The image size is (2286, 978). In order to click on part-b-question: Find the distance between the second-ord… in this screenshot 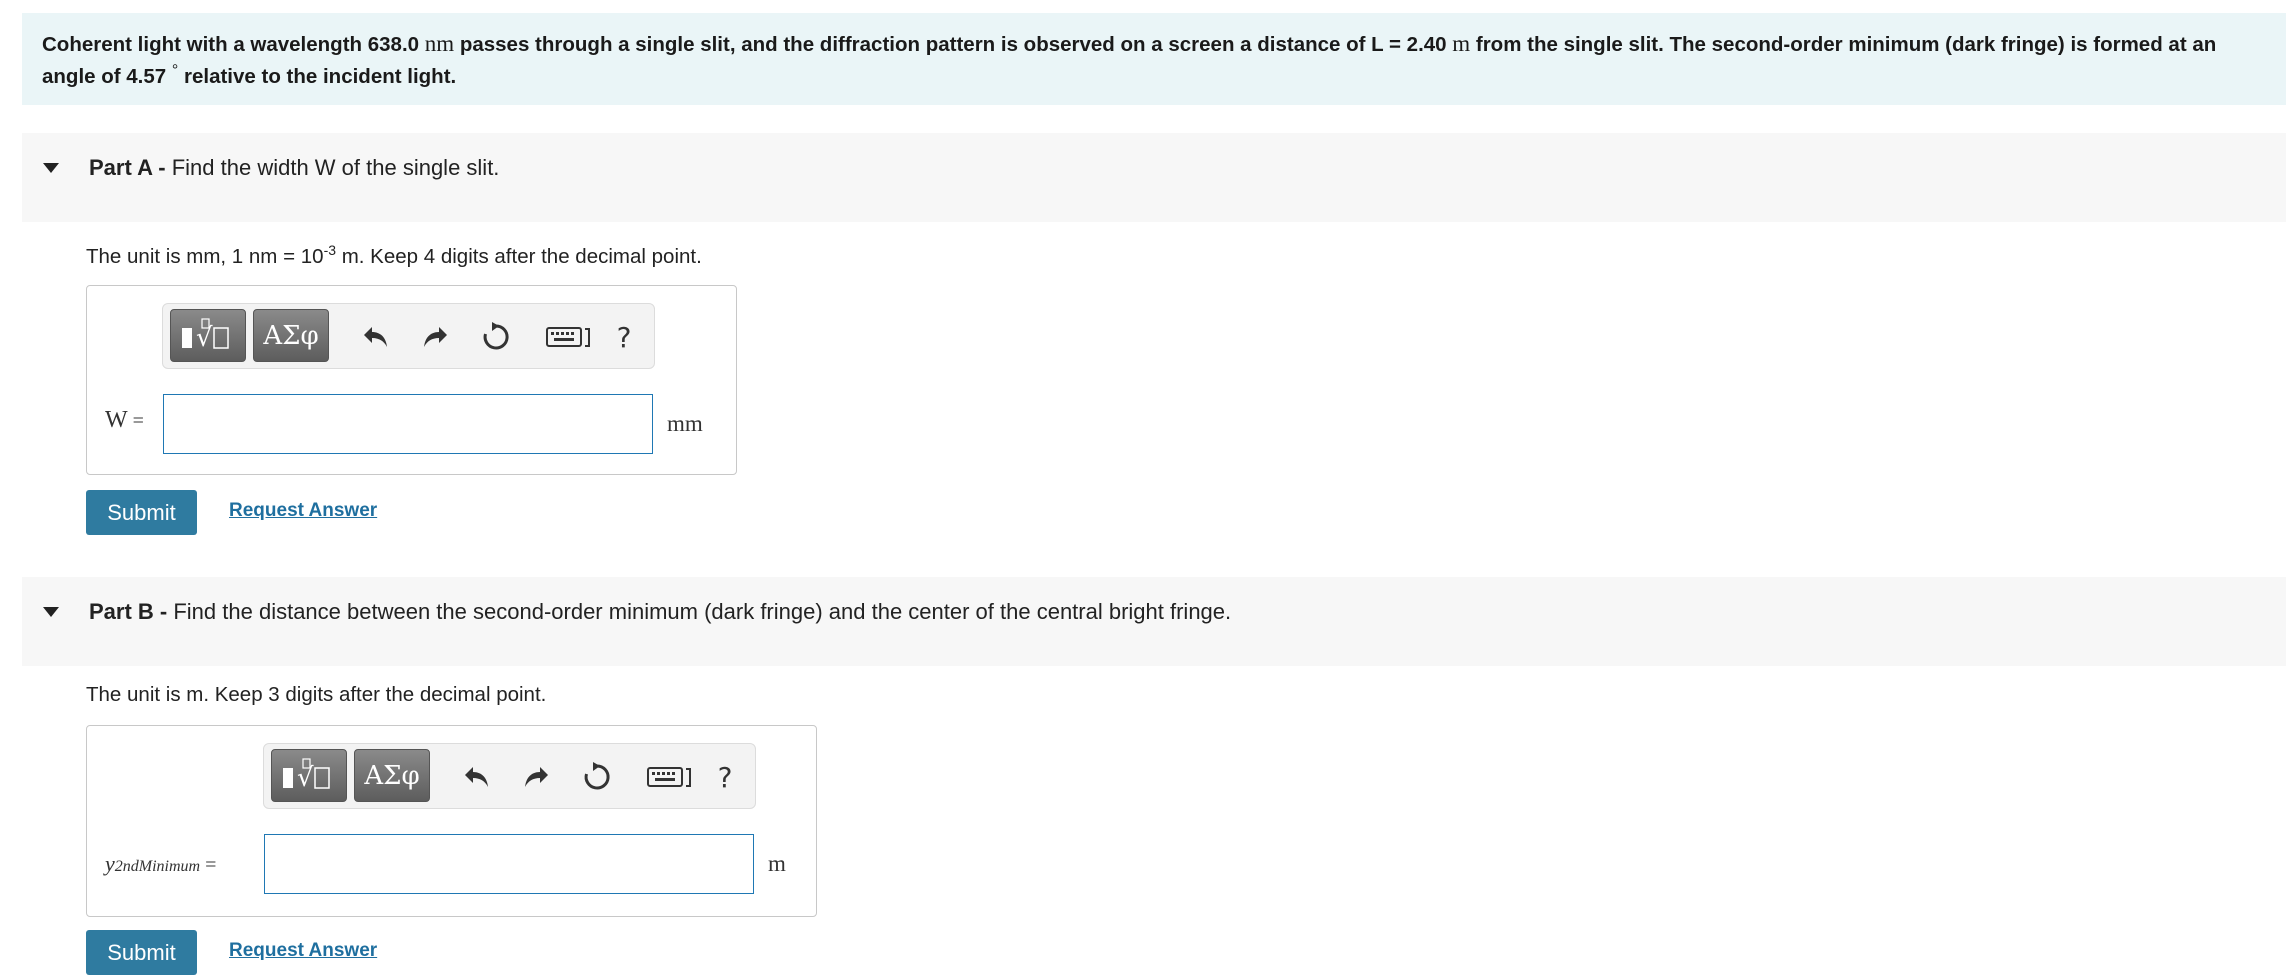, I will do `click(702, 611)`.